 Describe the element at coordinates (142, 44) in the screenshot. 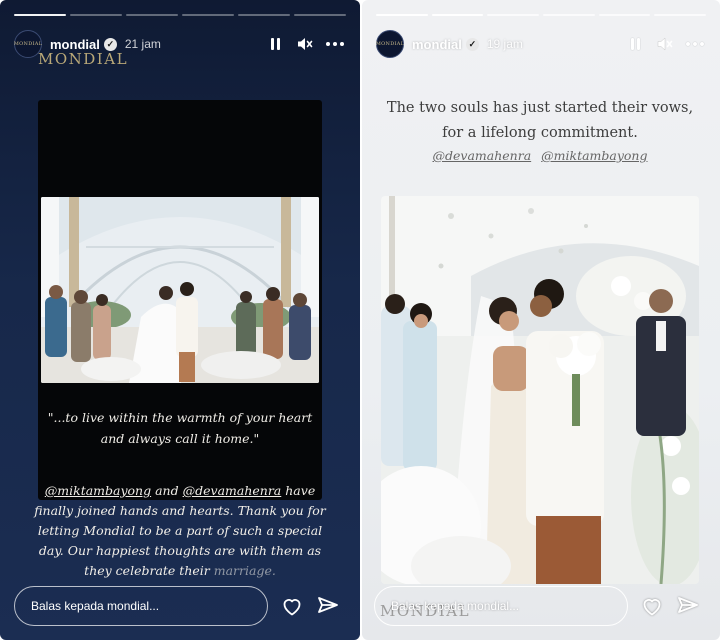

I see `timestamp: 21 jam` at that location.